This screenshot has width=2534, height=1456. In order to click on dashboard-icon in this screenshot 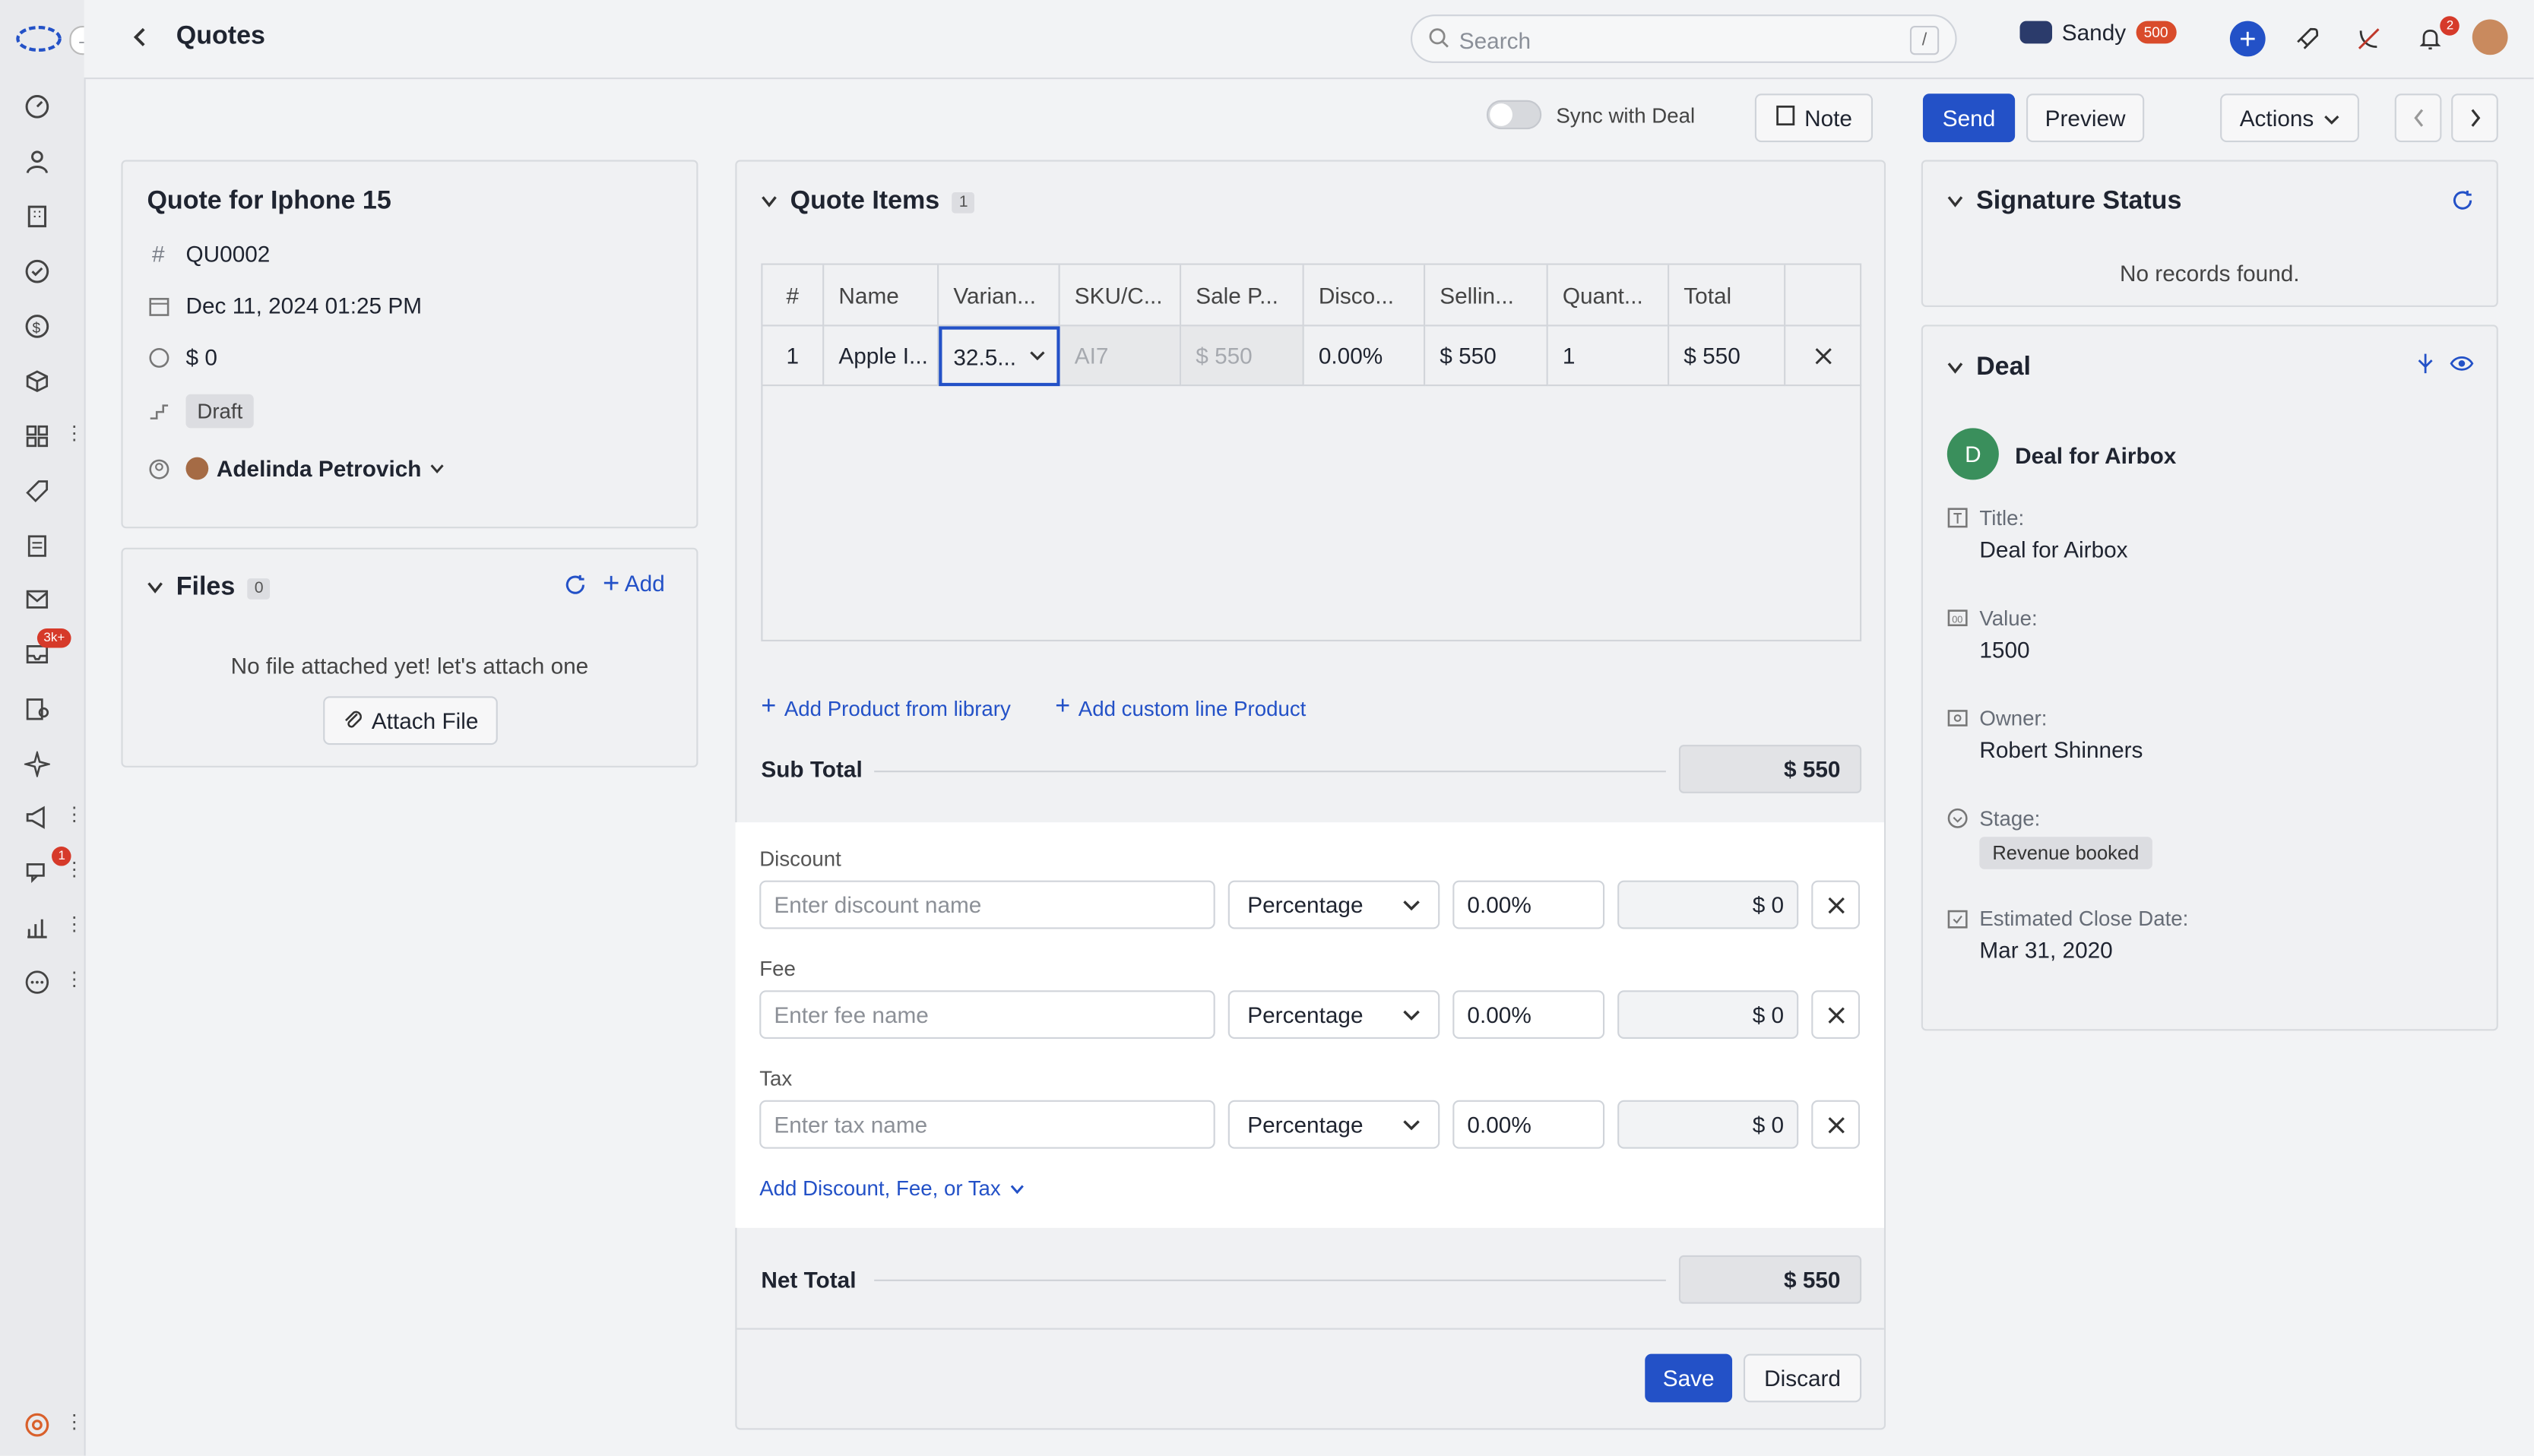, I will do `click(37, 106)`.